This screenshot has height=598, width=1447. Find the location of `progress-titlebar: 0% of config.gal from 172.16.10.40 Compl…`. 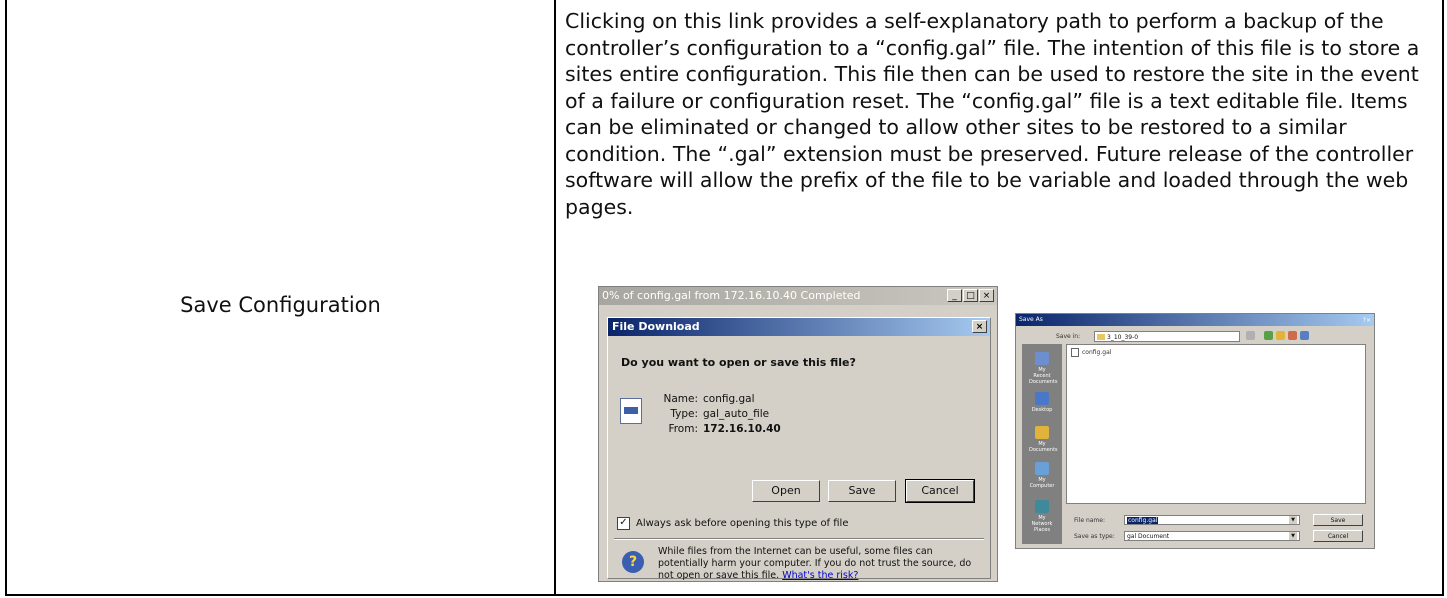

progress-titlebar: 0% of config.gal from 172.16.10.40 Compl… is located at coordinates (798, 296).